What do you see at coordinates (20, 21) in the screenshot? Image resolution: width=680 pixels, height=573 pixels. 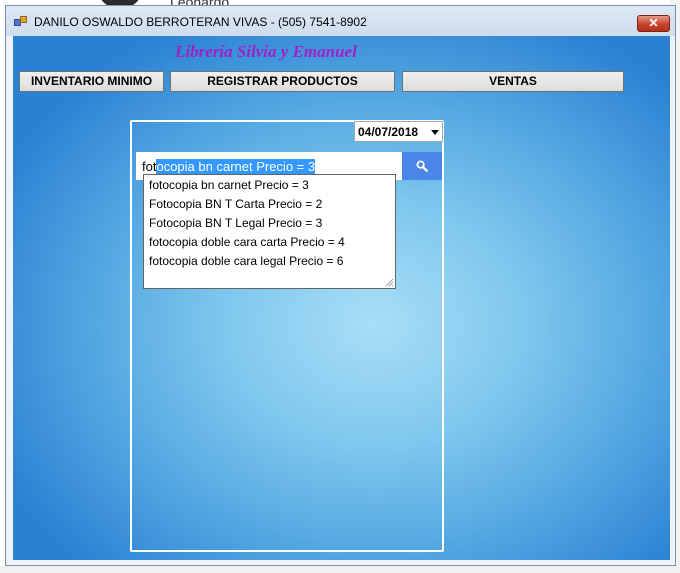 I see `app-window-icon` at bounding box center [20, 21].